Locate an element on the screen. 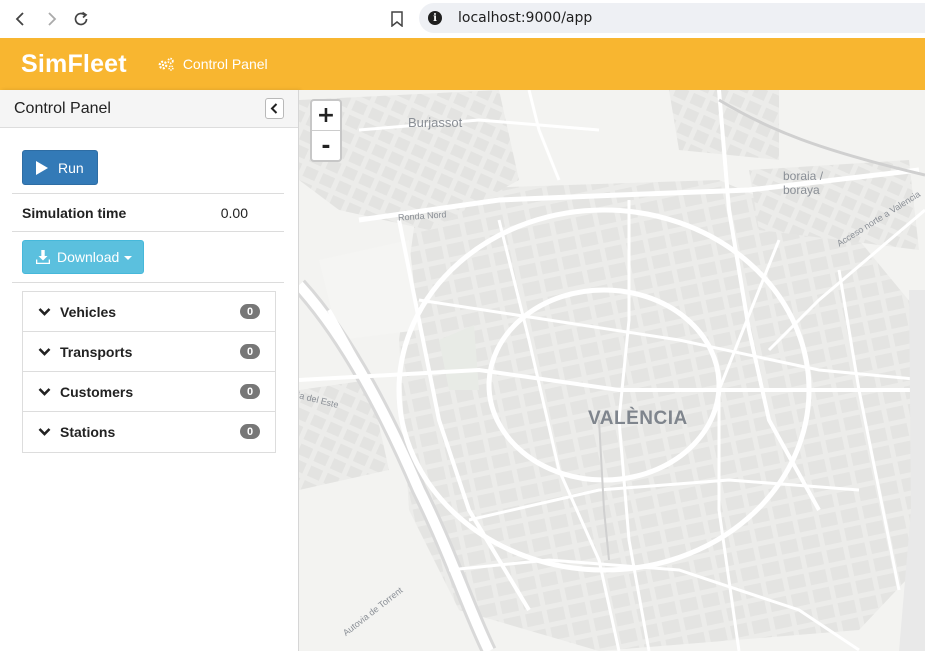 The width and height of the screenshot is (925, 651). accordion-label: Vehicles is located at coordinates (88, 311).